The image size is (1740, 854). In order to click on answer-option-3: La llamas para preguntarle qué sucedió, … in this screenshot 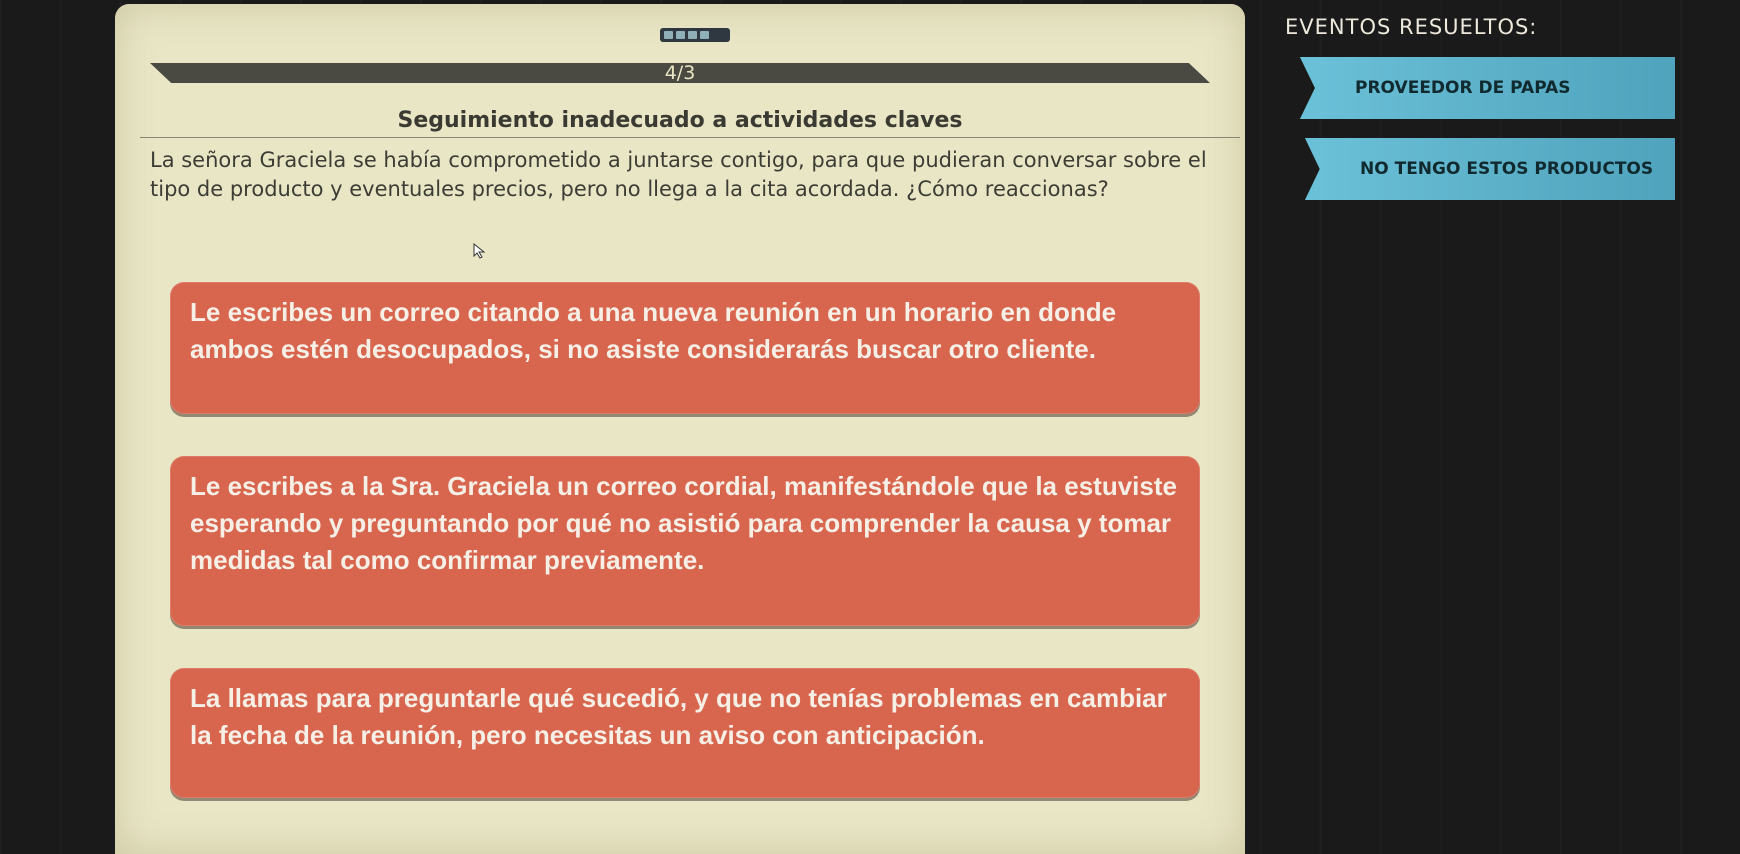, I will do `click(685, 733)`.